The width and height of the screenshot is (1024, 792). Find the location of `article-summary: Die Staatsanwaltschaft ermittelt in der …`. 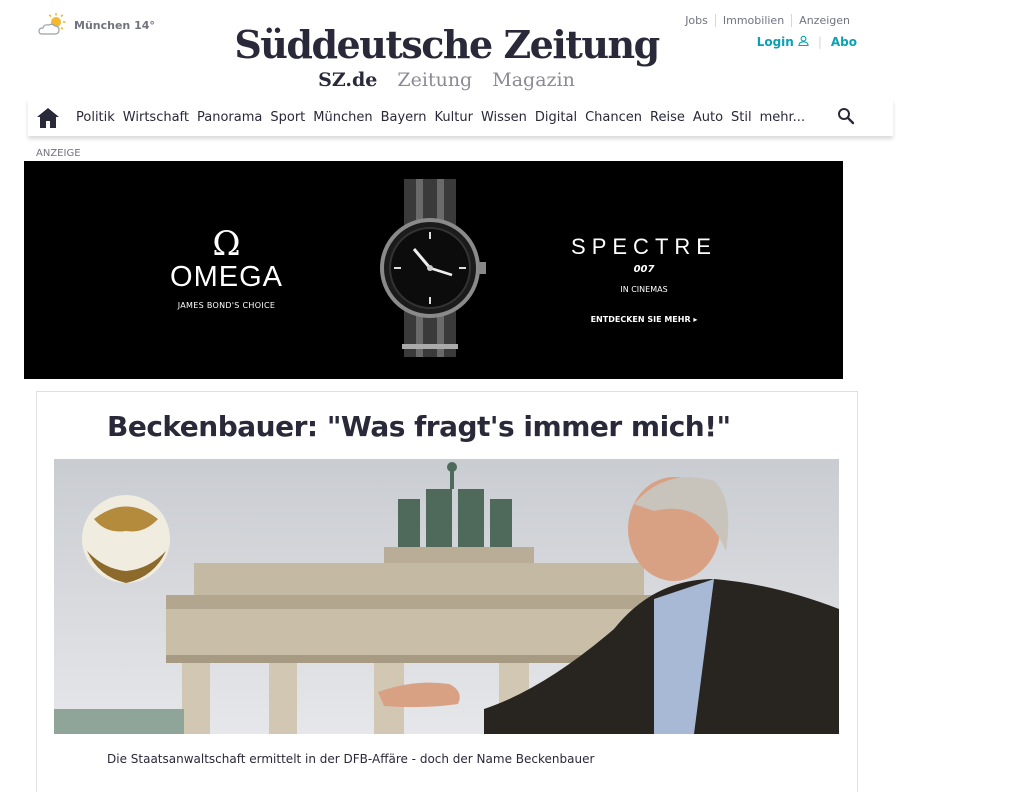

article-summary: Die Staatsanwaltschaft ermittelt in der … is located at coordinates (351, 759).